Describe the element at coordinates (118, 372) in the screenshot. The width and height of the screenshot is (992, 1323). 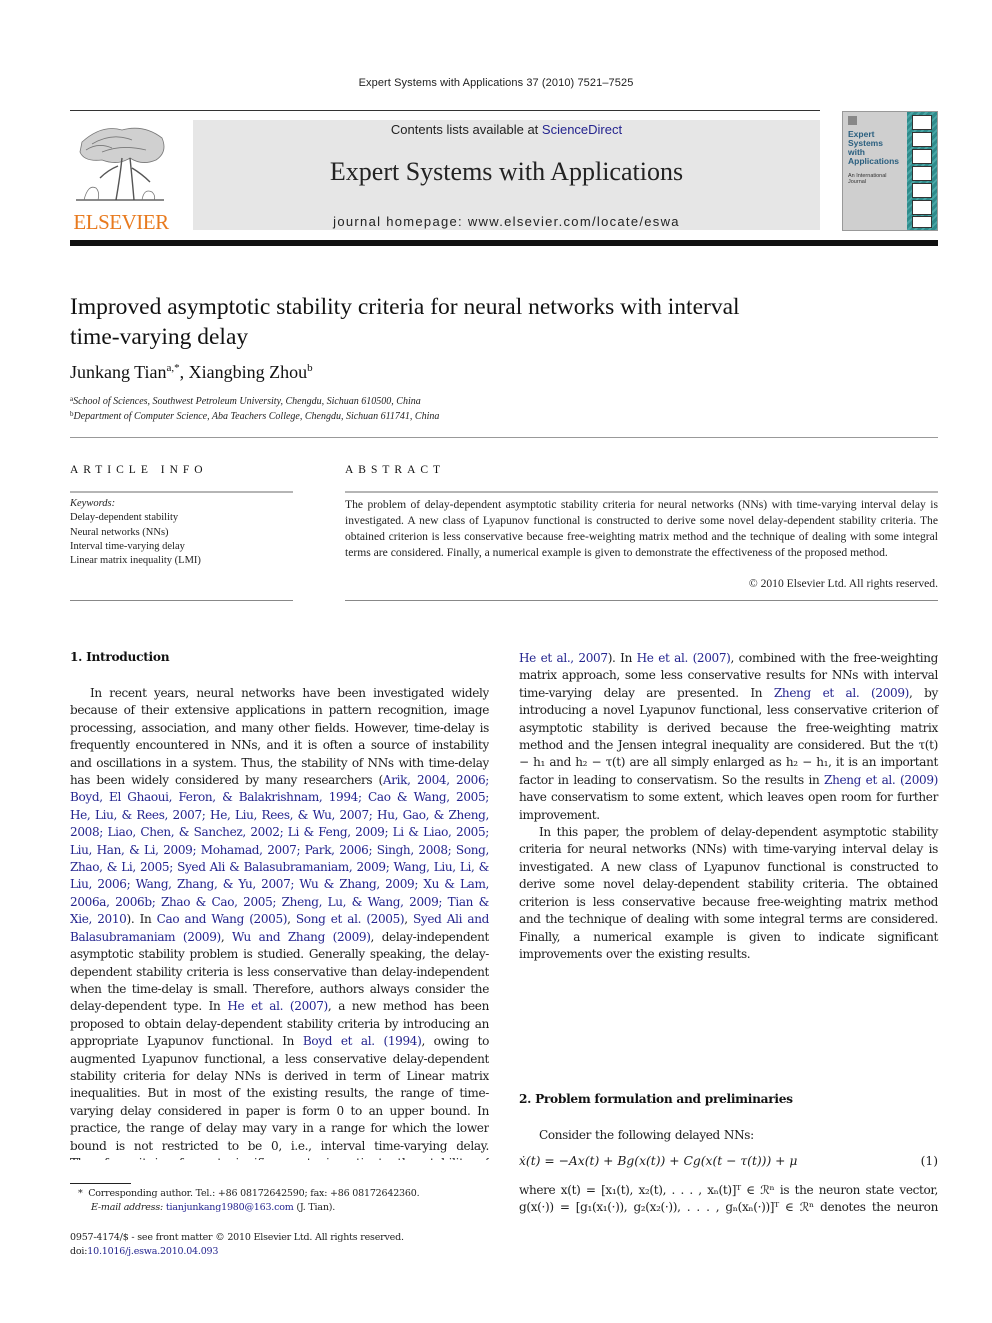
I see `author-name: Junkang Tian` at that location.